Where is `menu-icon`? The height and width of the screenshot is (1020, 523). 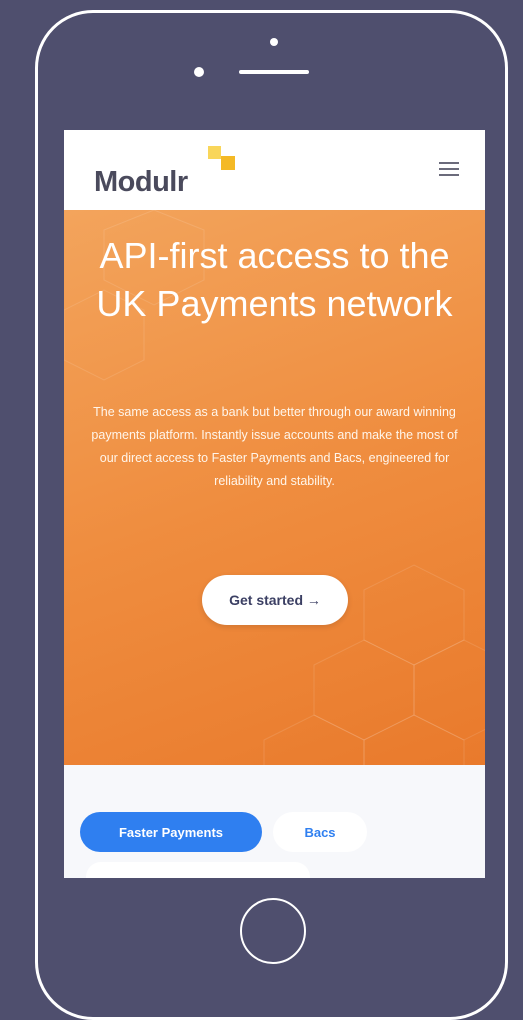
menu-icon is located at coordinates (449, 169).